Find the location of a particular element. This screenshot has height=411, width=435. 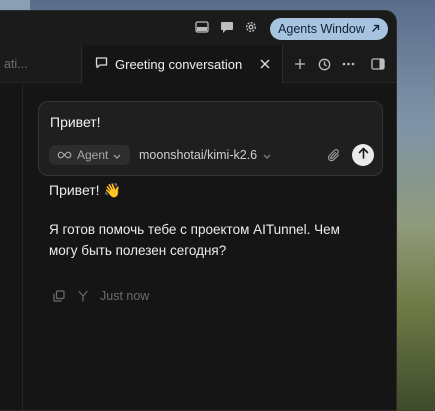

agent-mode-selector: Agent is located at coordinates (89, 155).